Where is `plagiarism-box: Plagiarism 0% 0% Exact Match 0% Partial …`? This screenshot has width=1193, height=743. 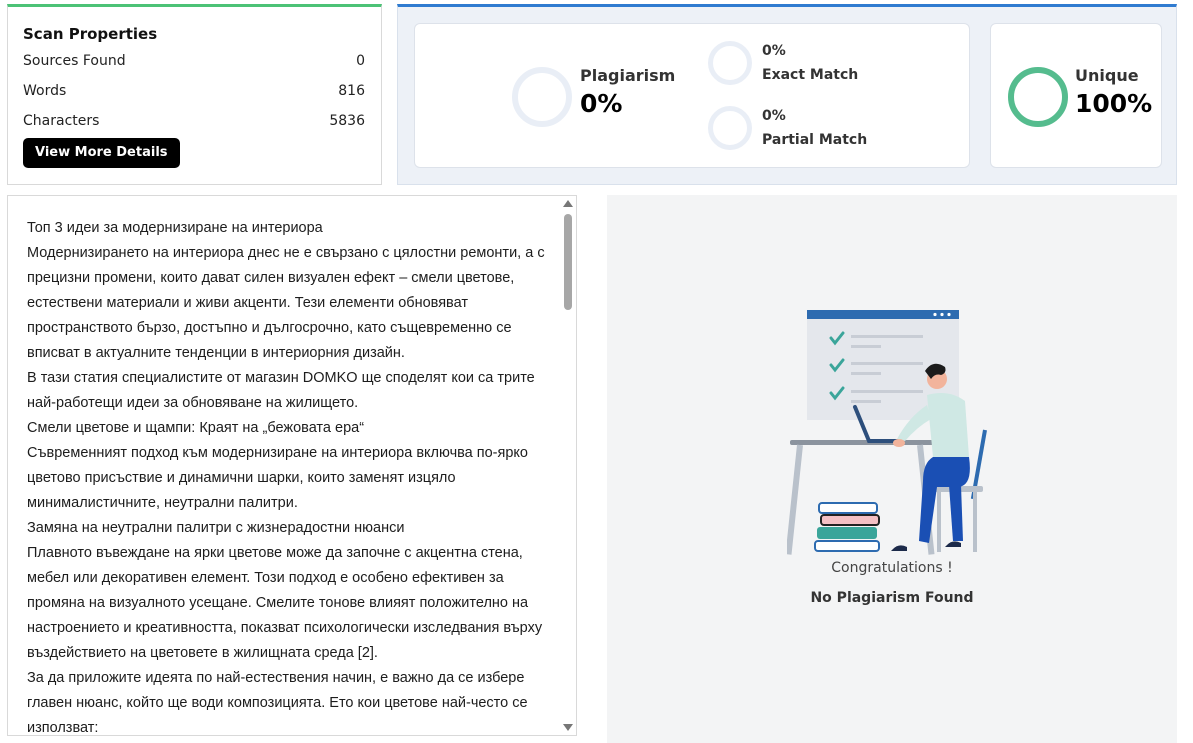
plagiarism-box: Plagiarism 0% 0% Exact Match 0% Partial … is located at coordinates (692, 95).